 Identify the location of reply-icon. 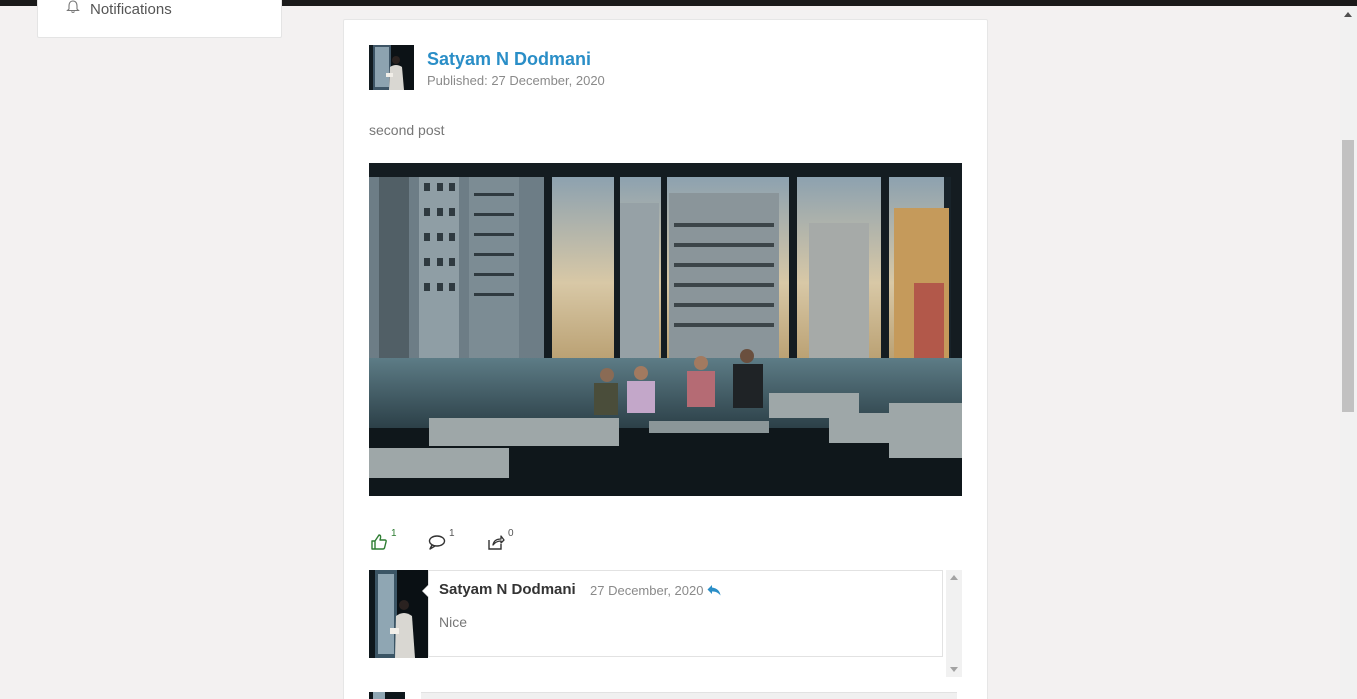
(714, 590).